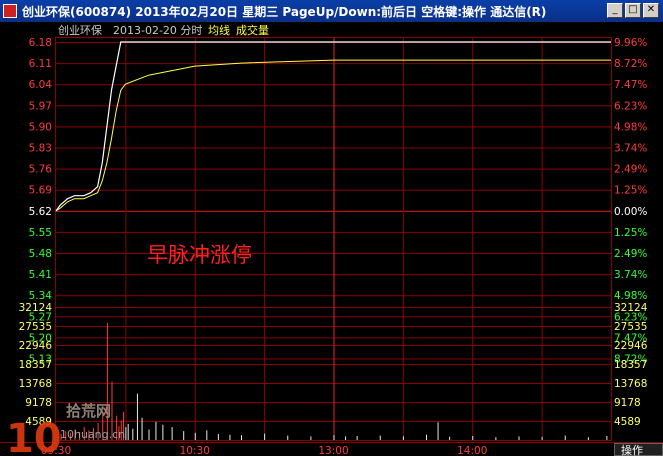 Image resolution: width=663 pixels, height=456 pixels. Describe the element at coordinates (631, 346) in the screenshot. I see `volume-tick-right: 22946` at that location.